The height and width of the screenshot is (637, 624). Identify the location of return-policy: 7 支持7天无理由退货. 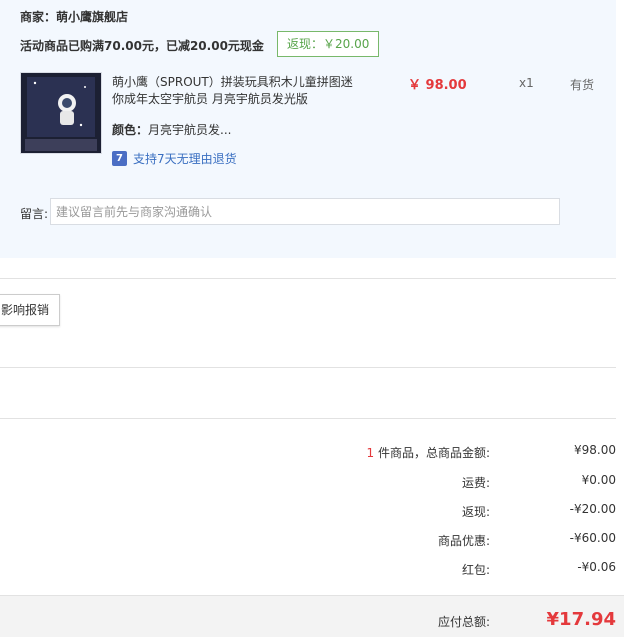
(174, 158).